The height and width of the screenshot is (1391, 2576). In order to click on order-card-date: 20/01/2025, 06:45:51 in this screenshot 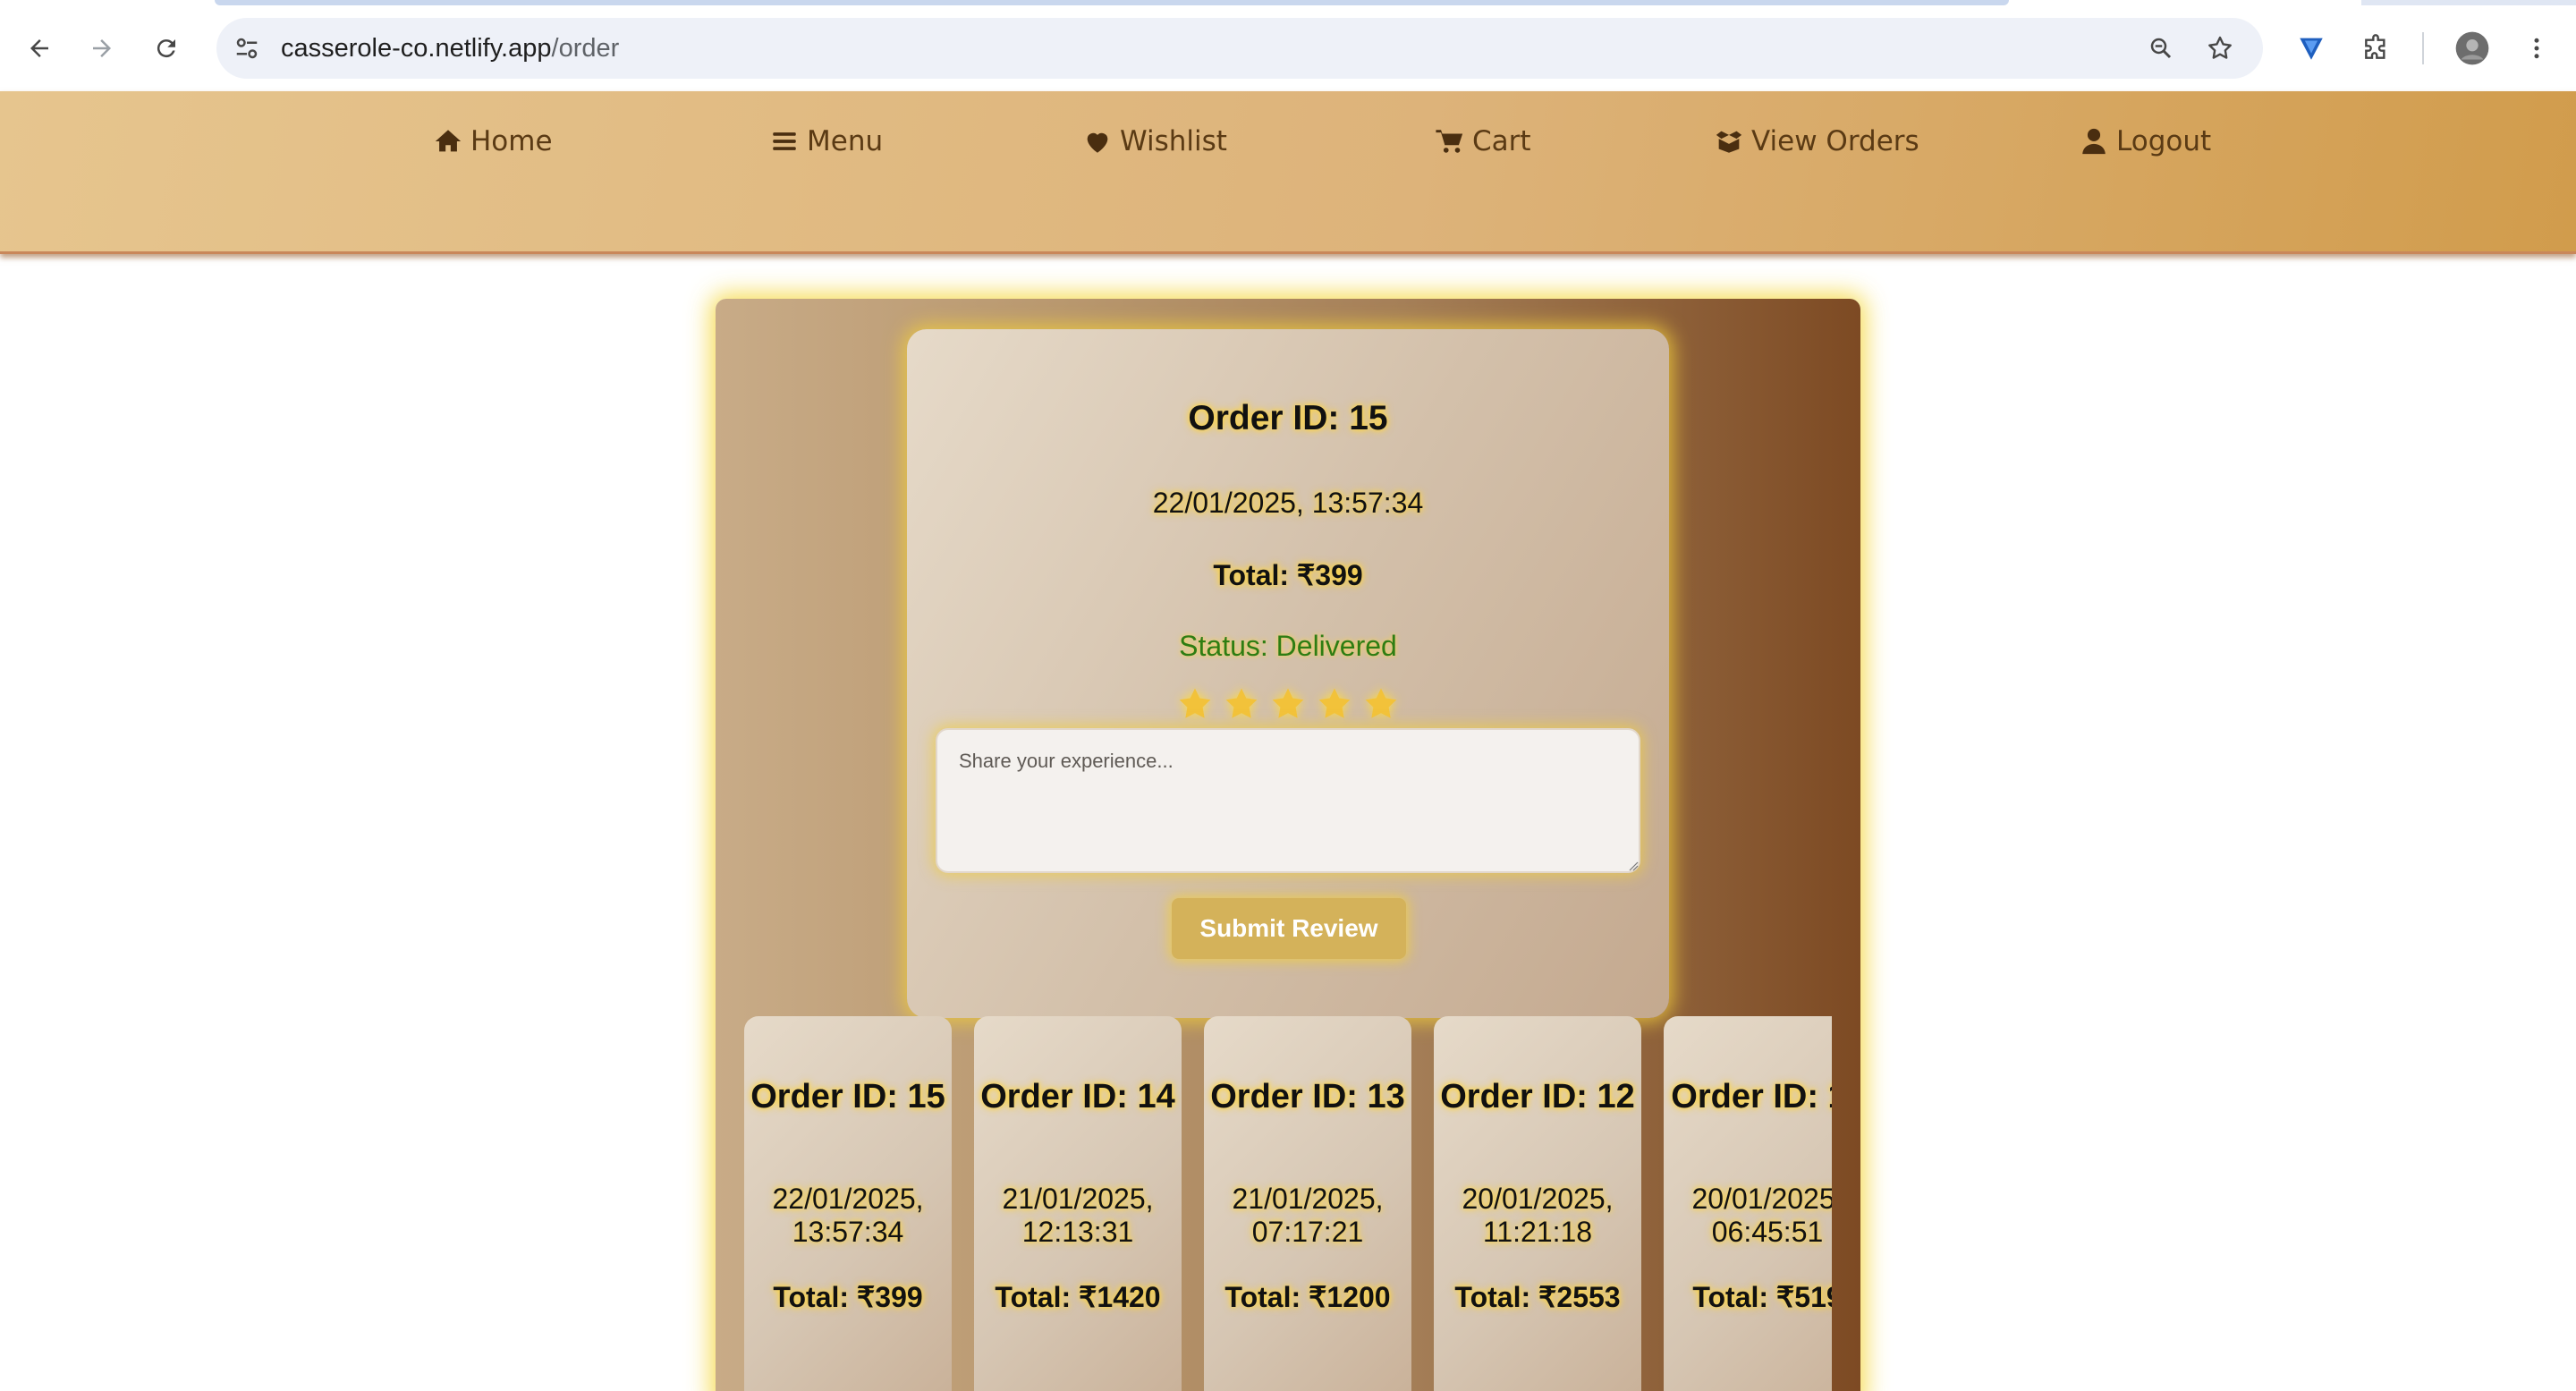, I will do `click(1761, 1215)`.